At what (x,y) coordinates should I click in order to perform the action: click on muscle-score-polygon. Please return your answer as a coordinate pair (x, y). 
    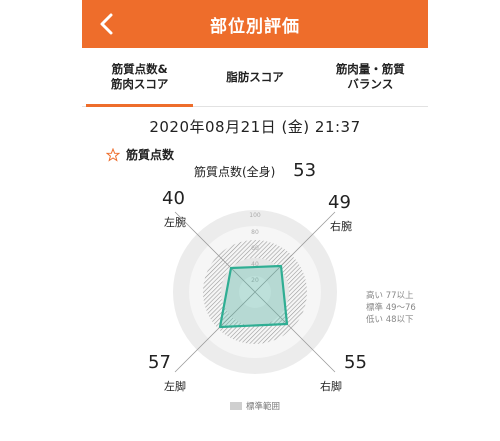
    Looking at the image, I should click on (253, 296).